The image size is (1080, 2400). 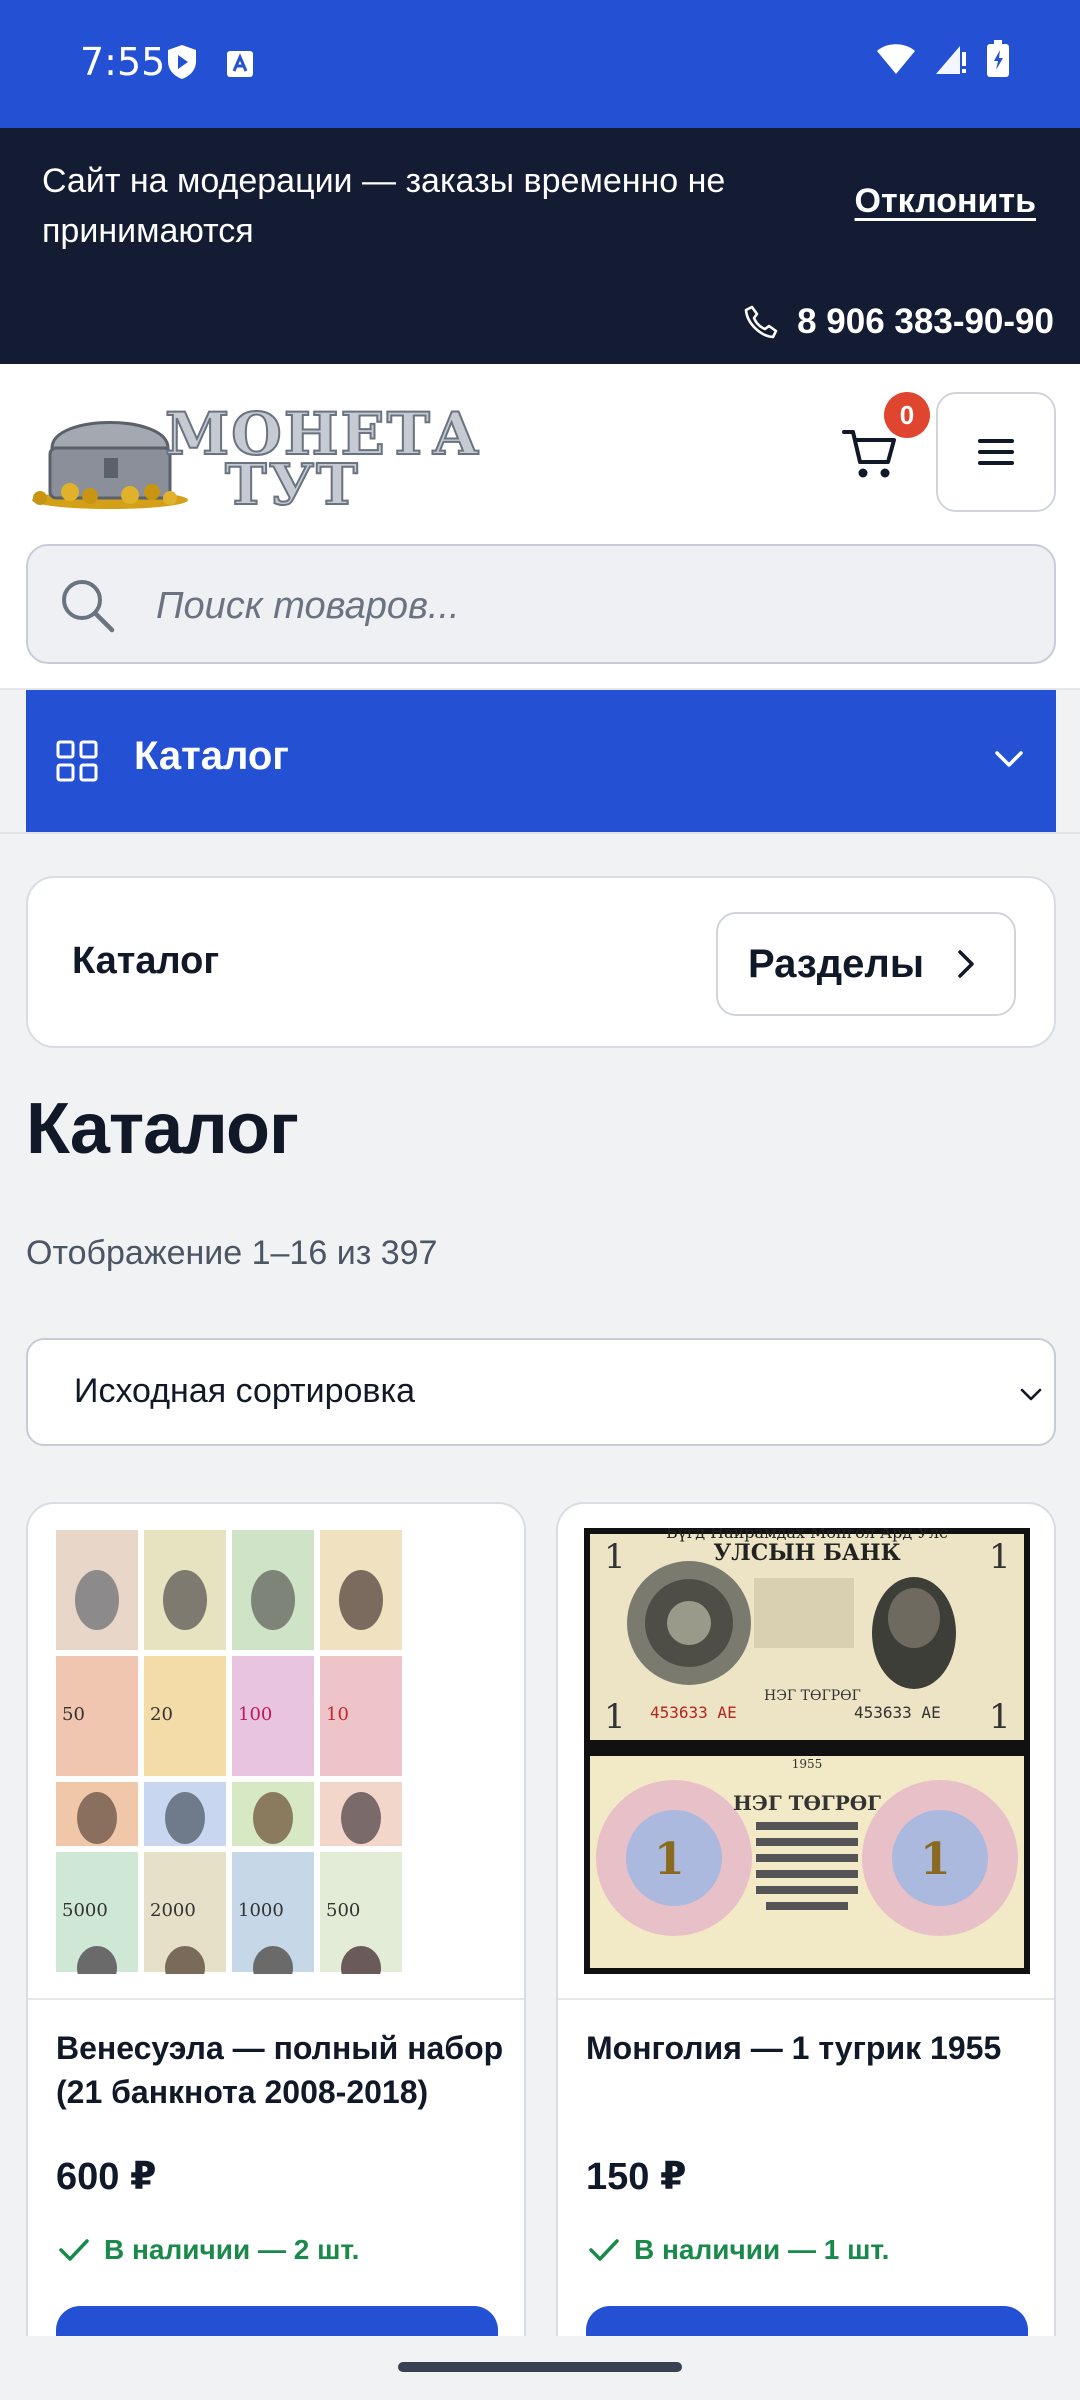 I want to click on stock-status: В наличии — 1 шт., so click(x=738, y=2250).